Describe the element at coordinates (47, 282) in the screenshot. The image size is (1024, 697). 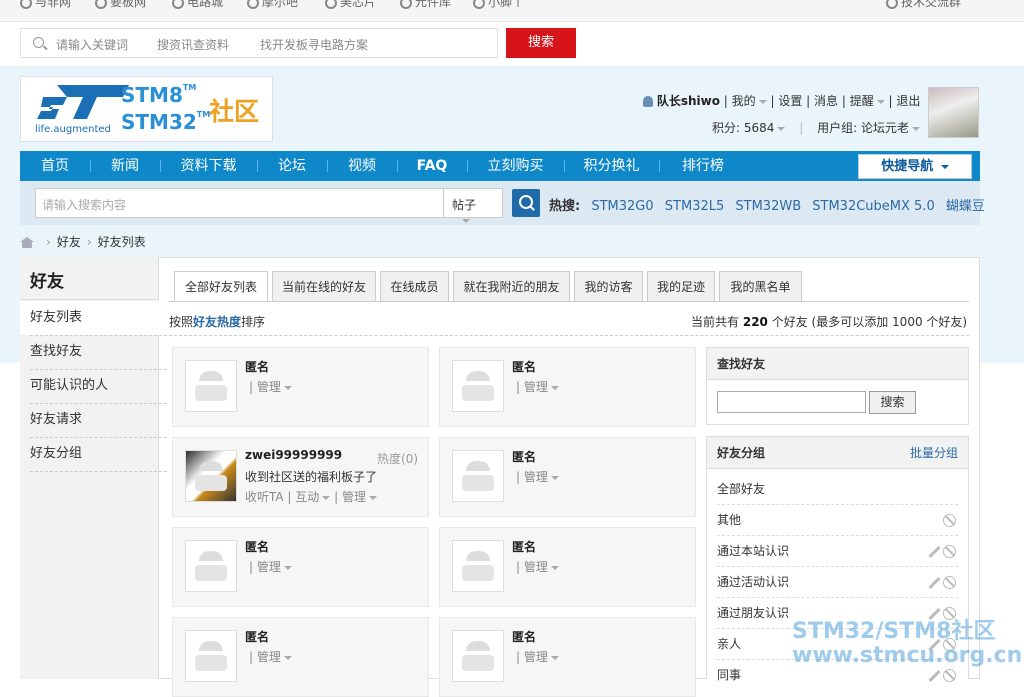
I see `sidebar-title: 好友` at that location.